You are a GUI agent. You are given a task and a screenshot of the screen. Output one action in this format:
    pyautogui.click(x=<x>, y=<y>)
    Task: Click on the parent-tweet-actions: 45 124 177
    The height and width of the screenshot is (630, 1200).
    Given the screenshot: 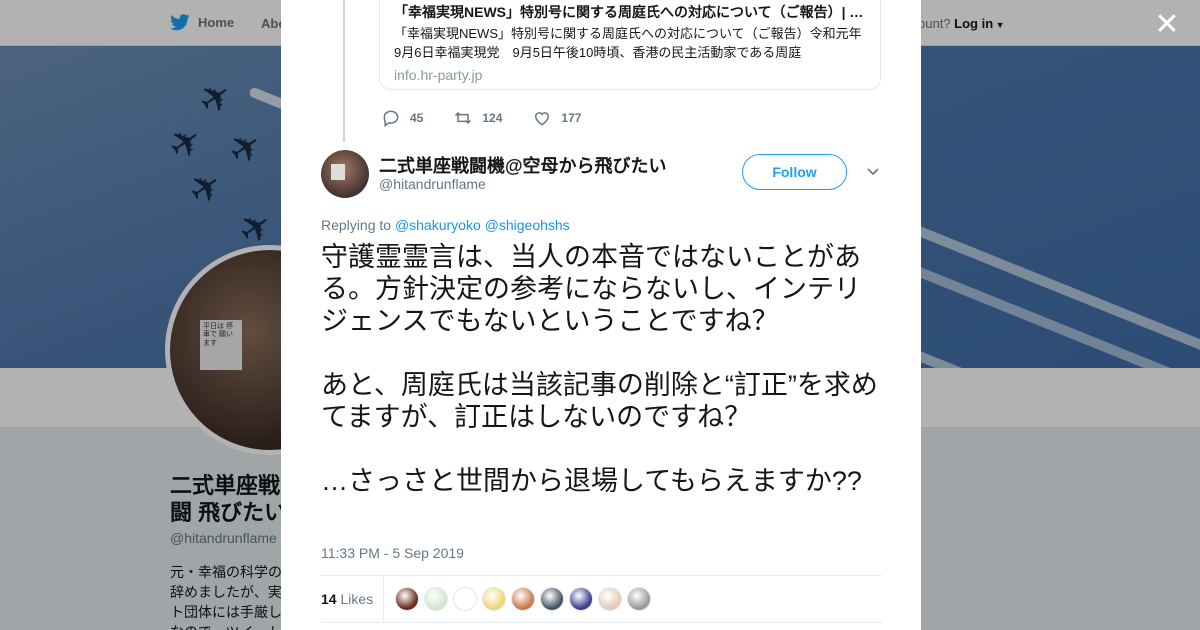 What is the action you would take?
    pyautogui.click(x=496, y=118)
    